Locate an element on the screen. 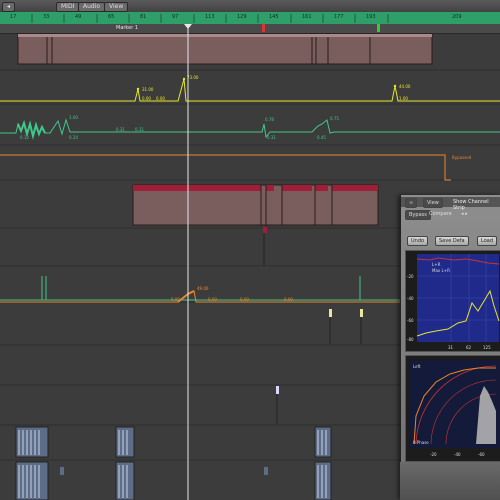 Image resolution: width=500 pixels, height=500 pixels. plugin-view-button: View is located at coordinates (433, 203).